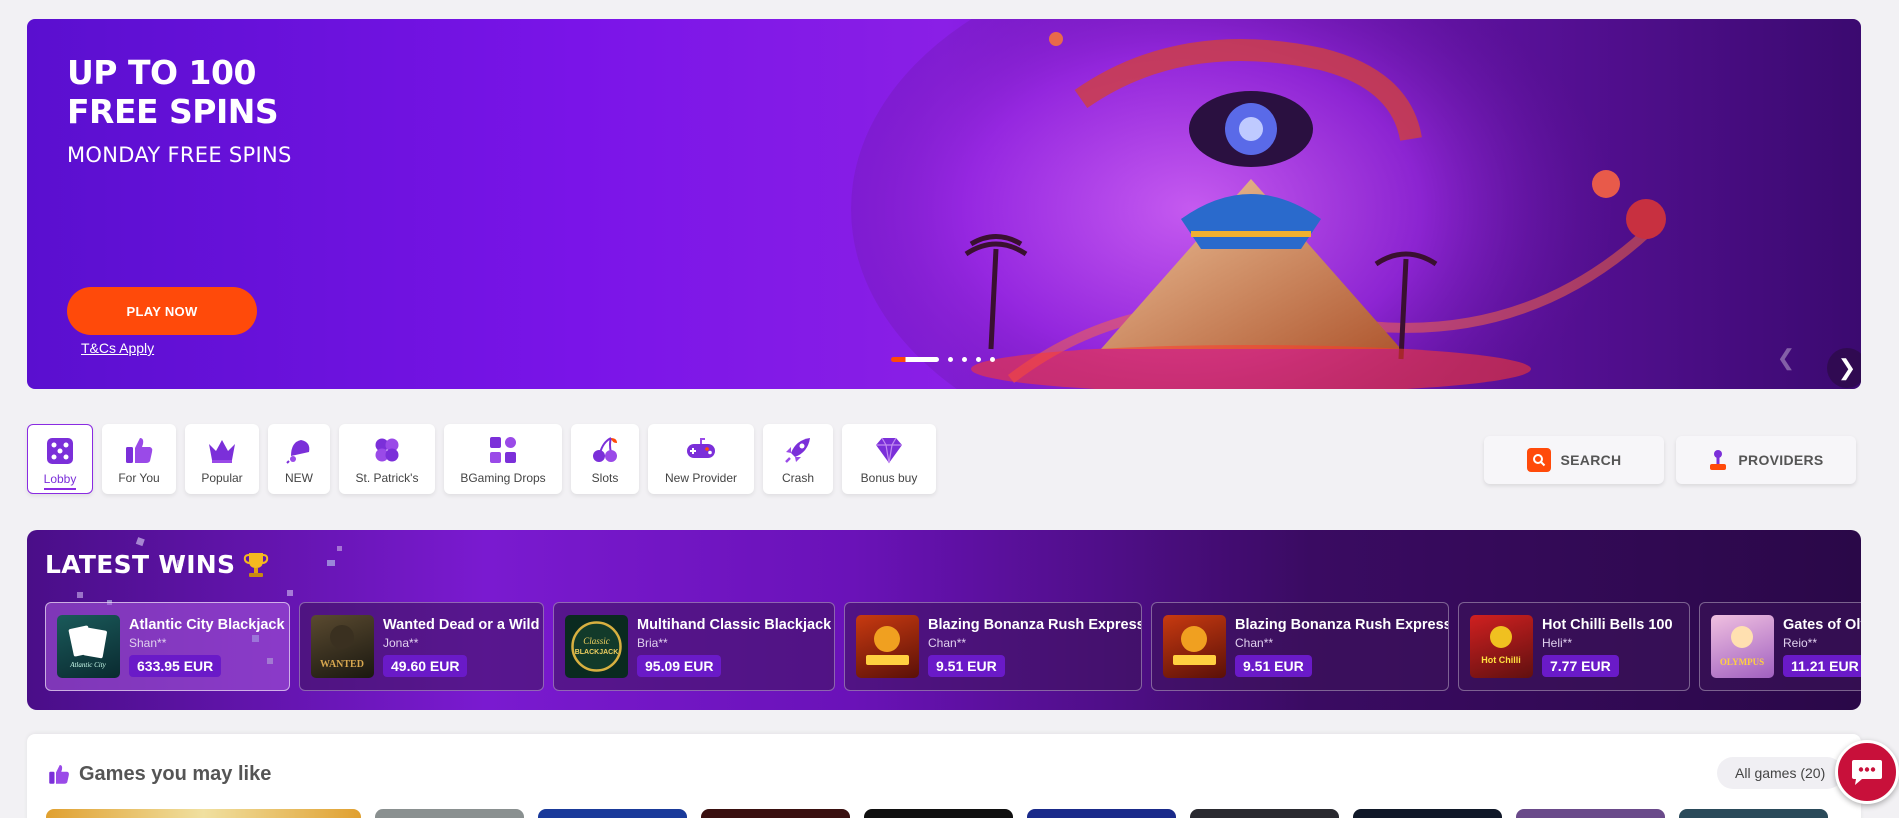 This screenshot has height=818, width=1899. Describe the element at coordinates (117, 348) in the screenshot. I see `terms-link: T&Cs Apply` at that location.